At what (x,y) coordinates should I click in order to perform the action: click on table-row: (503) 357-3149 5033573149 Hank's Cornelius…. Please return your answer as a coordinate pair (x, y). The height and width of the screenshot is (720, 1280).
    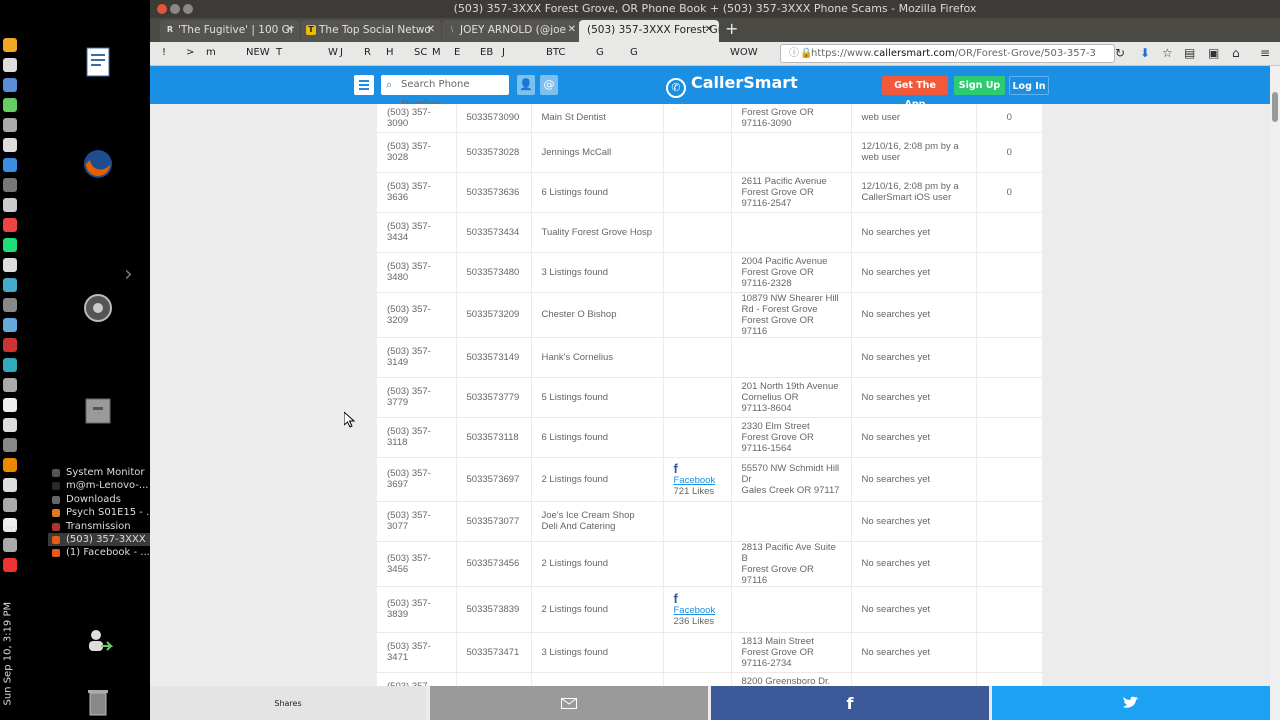
    Looking at the image, I should click on (709, 357).